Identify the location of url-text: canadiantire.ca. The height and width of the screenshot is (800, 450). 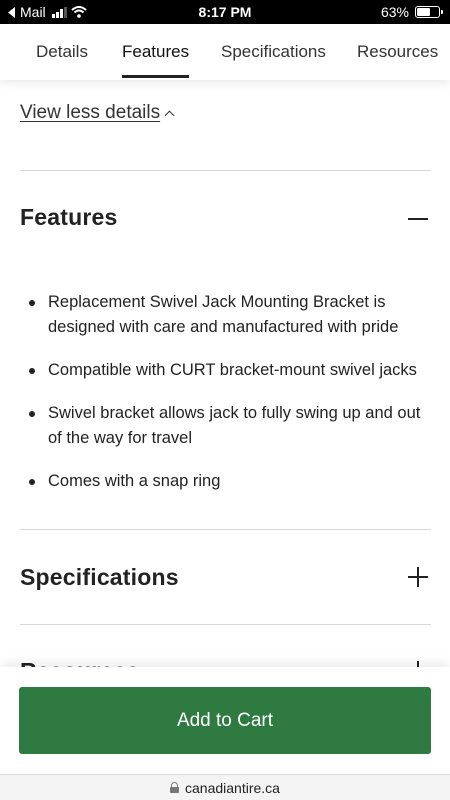
(232, 787).